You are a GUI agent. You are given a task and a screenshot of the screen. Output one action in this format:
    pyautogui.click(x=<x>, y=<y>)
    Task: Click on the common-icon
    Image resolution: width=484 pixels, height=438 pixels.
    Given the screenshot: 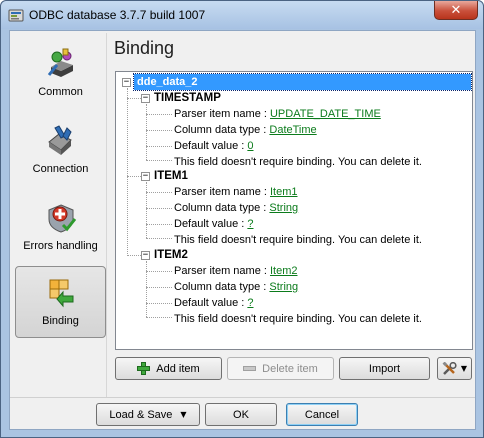 What is the action you would take?
    pyautogui.click(x=61, y=63)
    